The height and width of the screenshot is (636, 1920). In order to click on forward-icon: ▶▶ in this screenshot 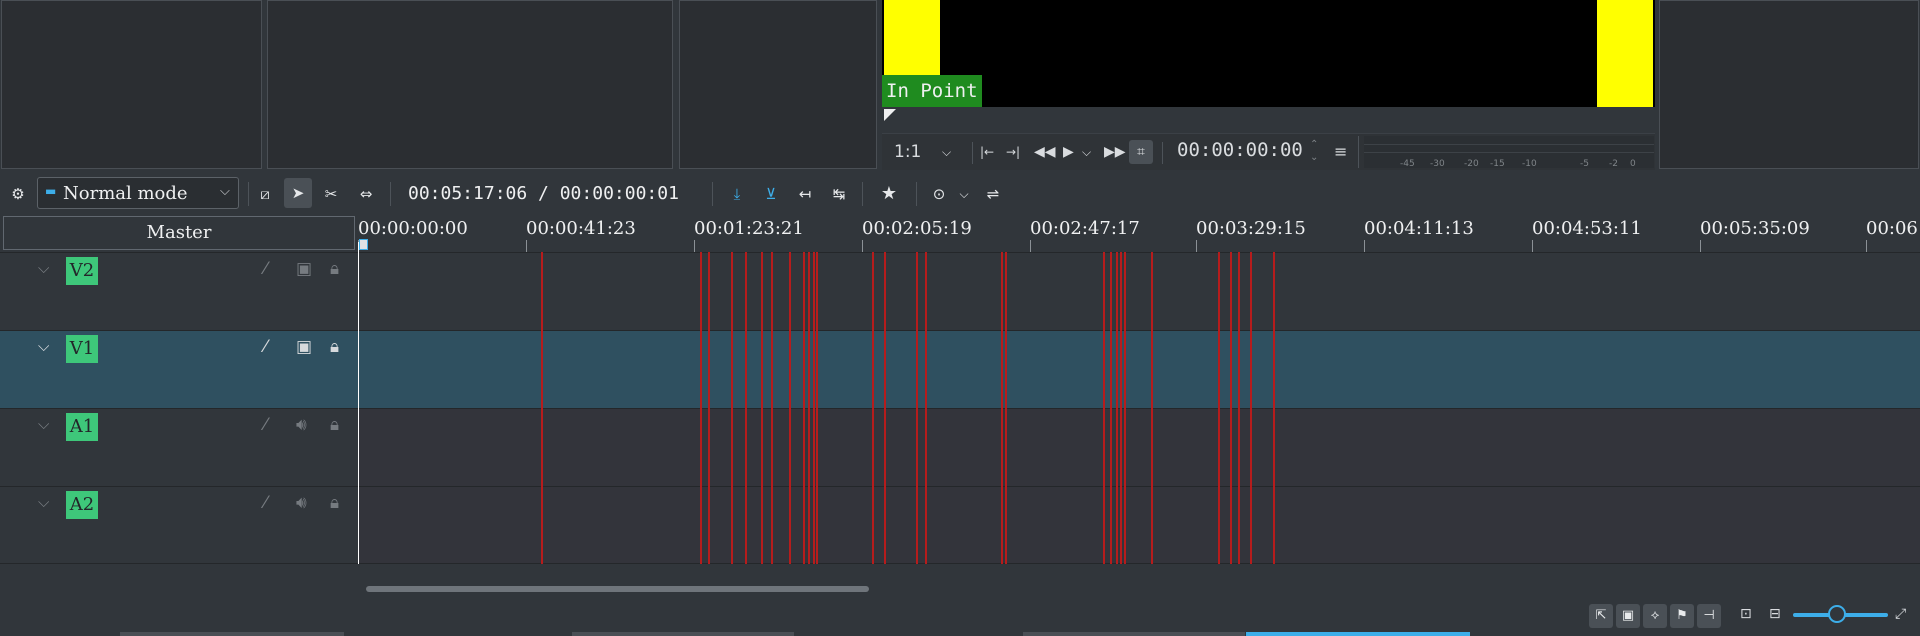, I will do `click(1115, 152)`.